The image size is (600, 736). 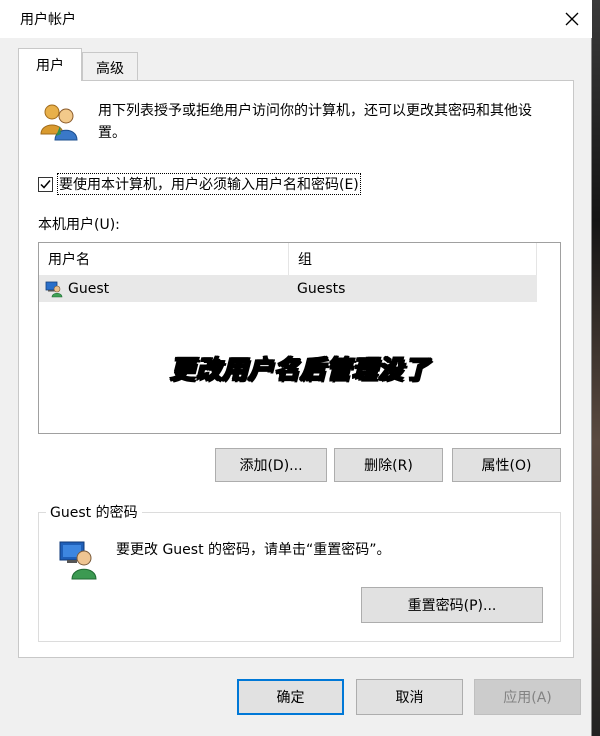 I want to click on cell-group: Guests, so click(x=321, y=288).